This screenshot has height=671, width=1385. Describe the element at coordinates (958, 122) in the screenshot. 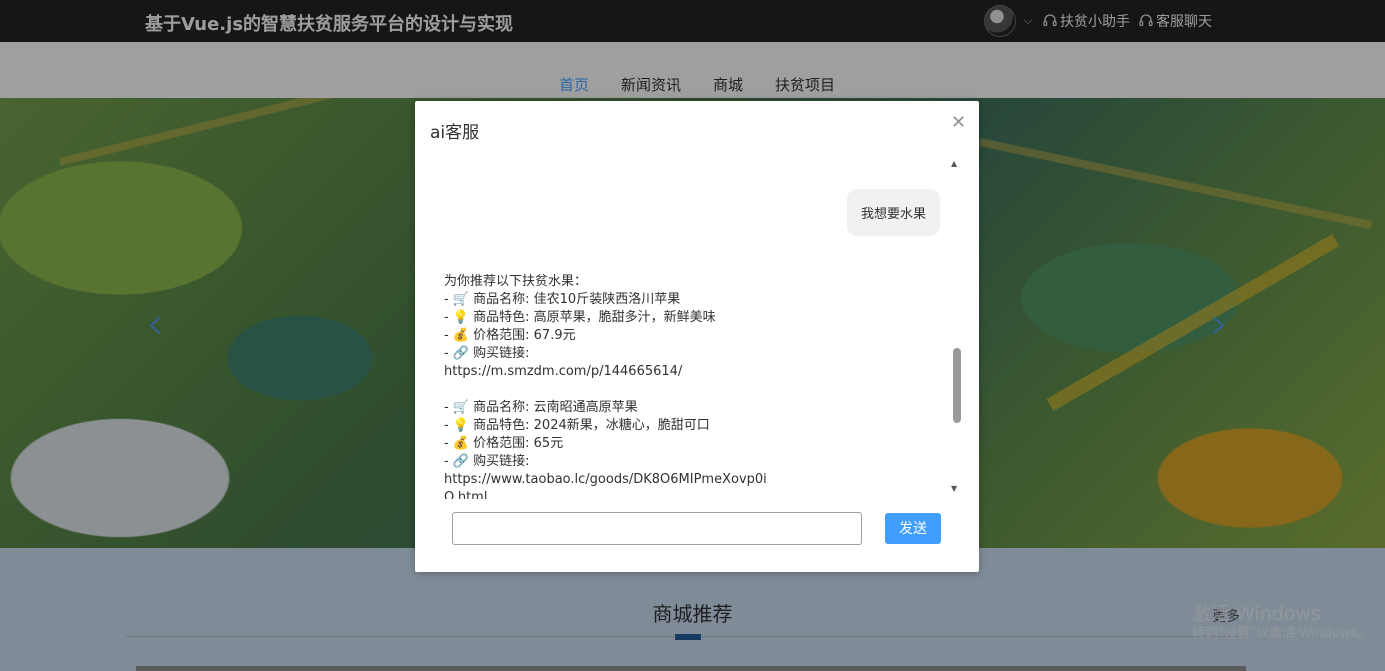

I see `close-icon: ✕` at that location.